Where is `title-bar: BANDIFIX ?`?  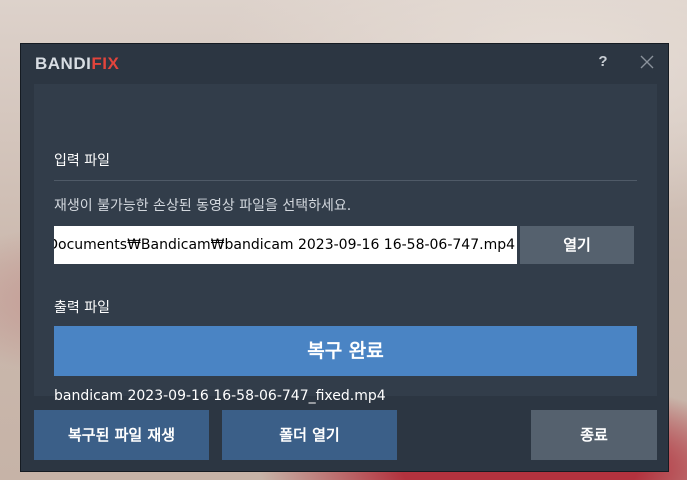
title-bar: BANDIFIX ? is located at coordinates (344, 64).